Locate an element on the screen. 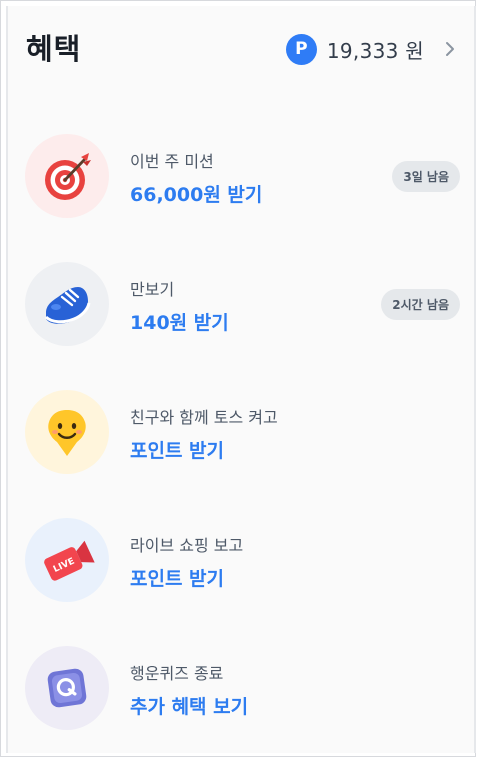 The image size is (478, 759). time-remaining-badge: 3일 남음 is located at coordinates (426, 176).